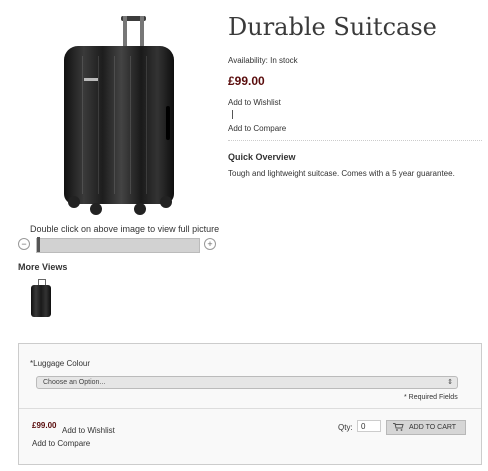  What do you see at coordinates (433, 427) in the screenshot?
I see `add-to-cart-label: ADD TO CART` at bounding box center [433, 427].